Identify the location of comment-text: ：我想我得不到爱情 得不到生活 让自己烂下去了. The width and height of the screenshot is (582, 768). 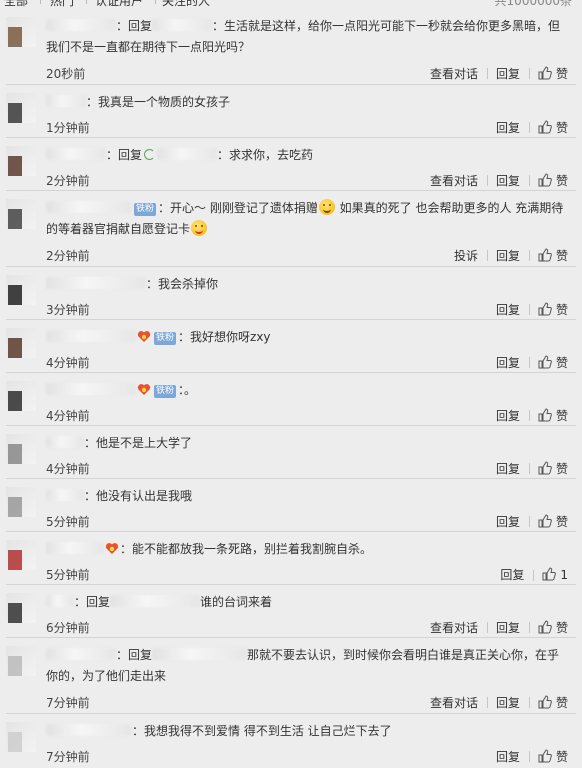
(308, 731).